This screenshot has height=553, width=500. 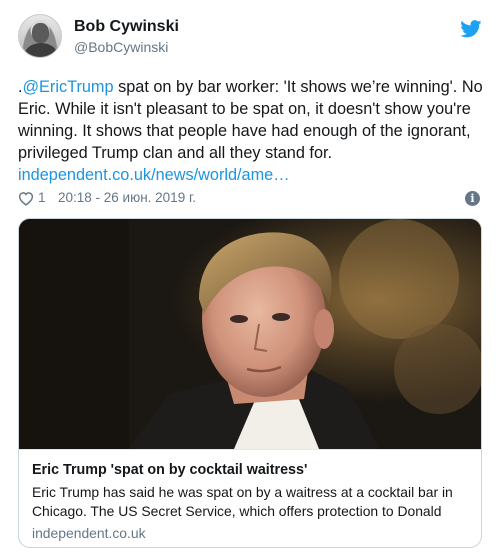 I want to click on timestamp: 20:18 - 26 июн. 2019 г., so click(x=127, y=197).